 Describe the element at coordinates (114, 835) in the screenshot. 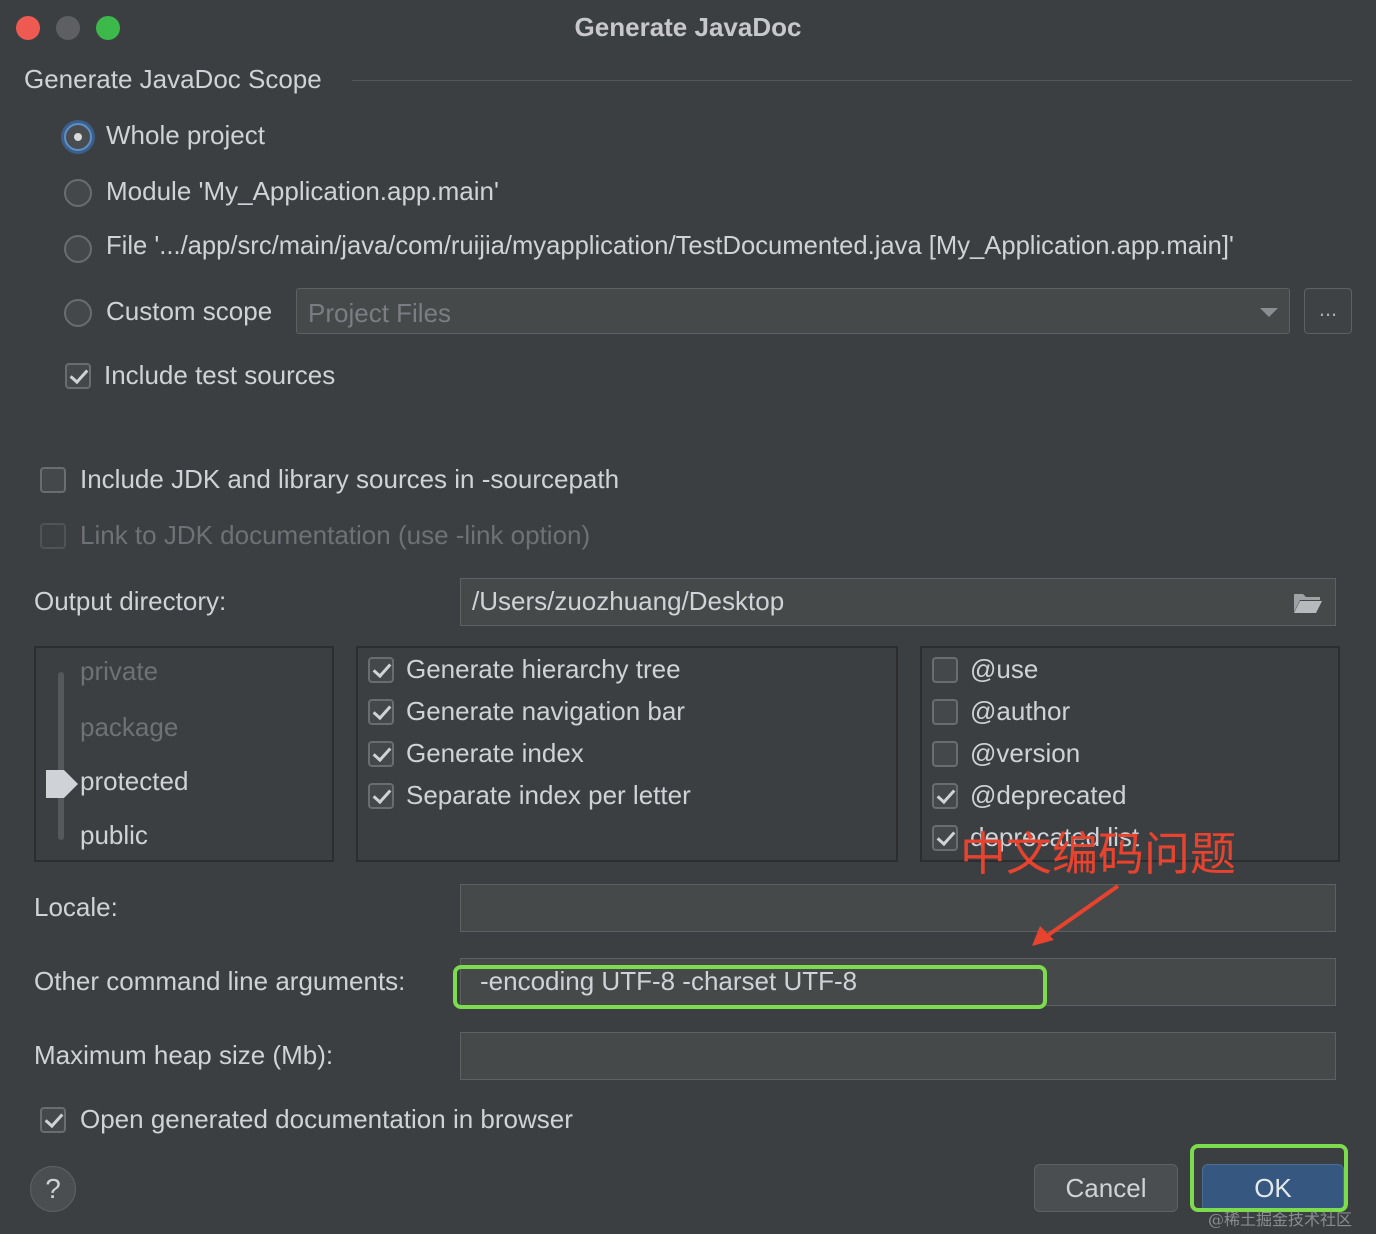

I see `visibility-public: public` at that location.